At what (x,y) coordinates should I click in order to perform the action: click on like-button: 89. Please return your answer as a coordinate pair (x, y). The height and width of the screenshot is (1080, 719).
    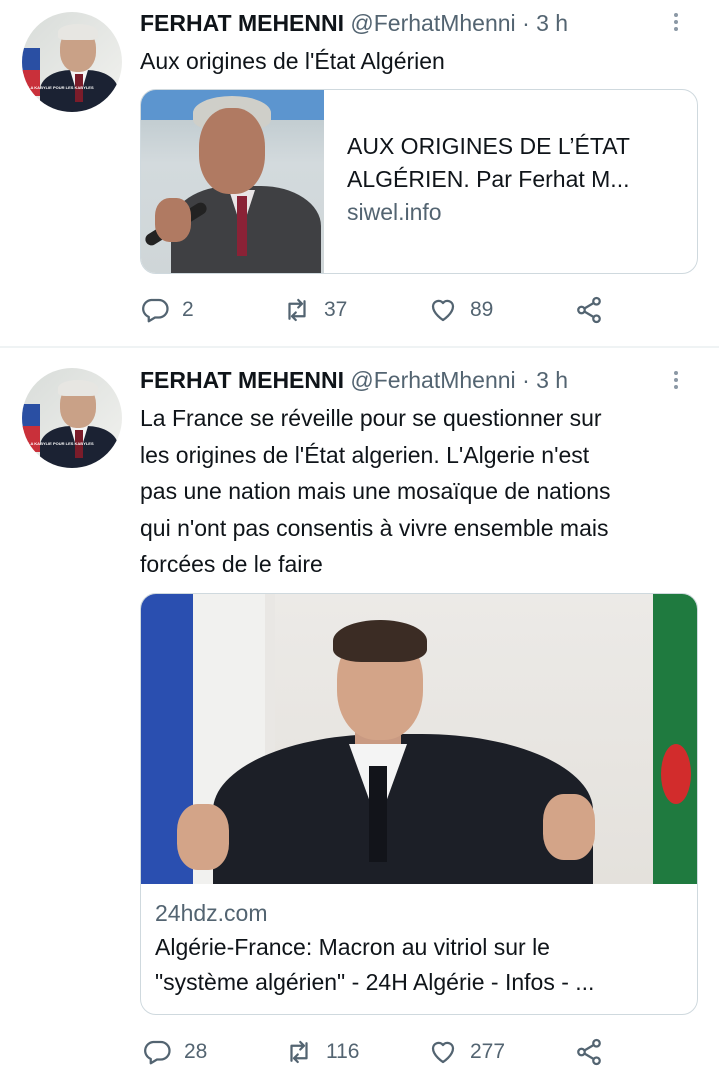
    Looking at the image, I should click on (460, 310).